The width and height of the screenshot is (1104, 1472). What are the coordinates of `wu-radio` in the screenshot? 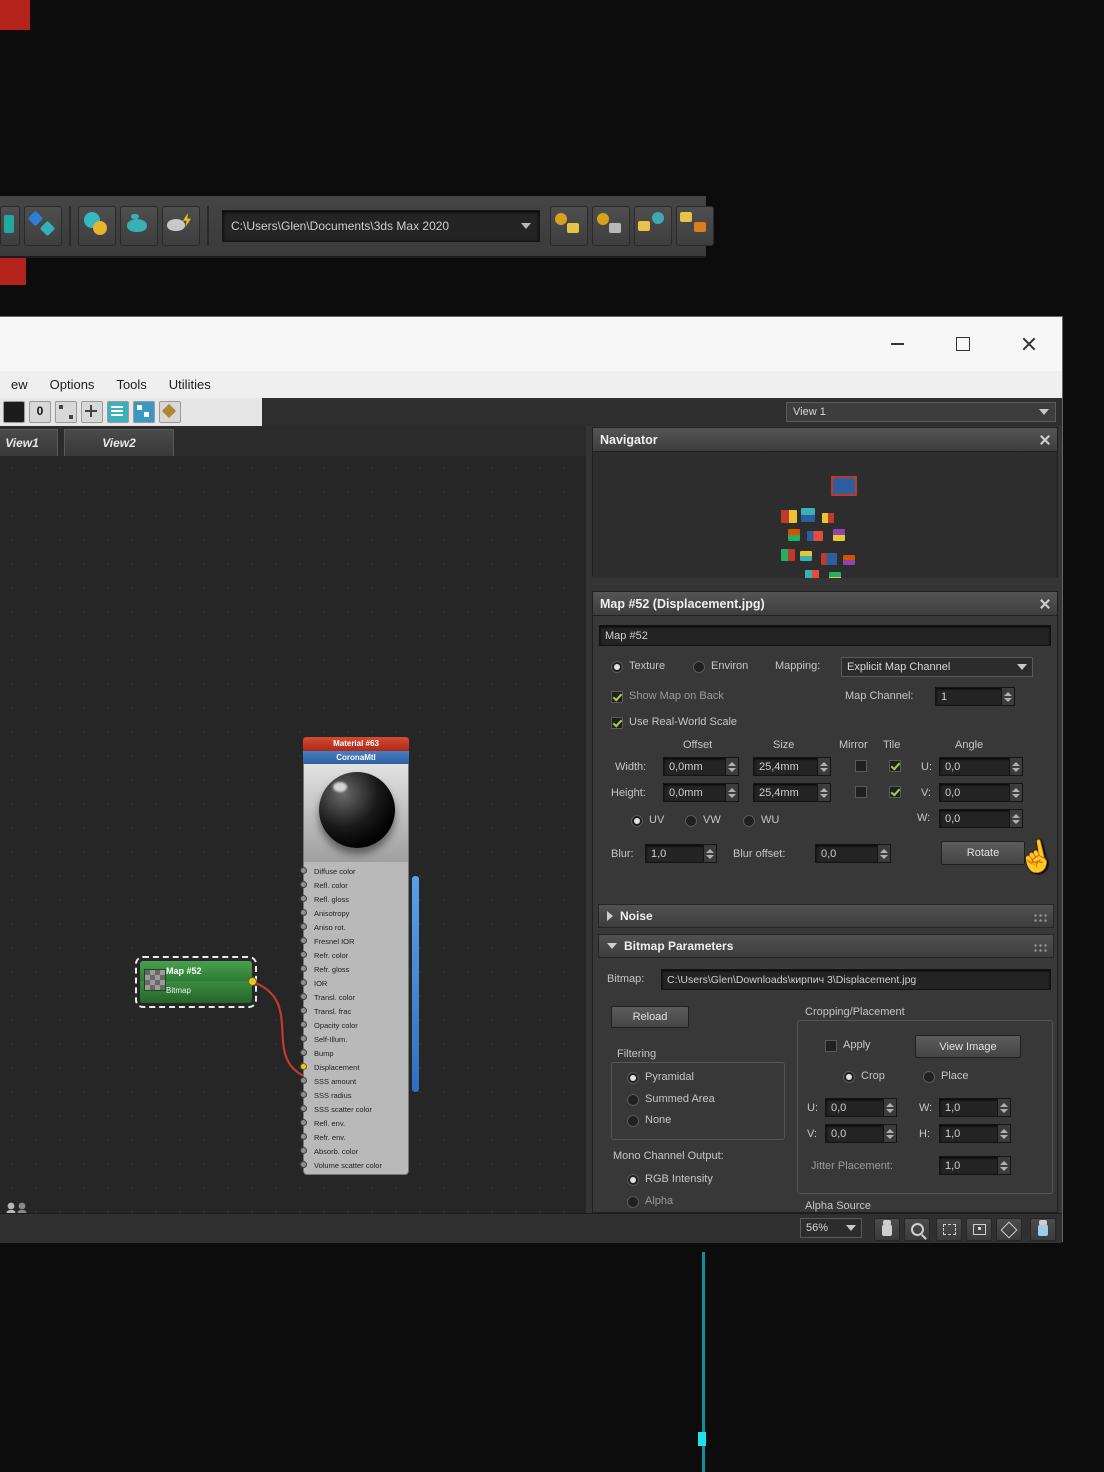 It's located at (749, 821).